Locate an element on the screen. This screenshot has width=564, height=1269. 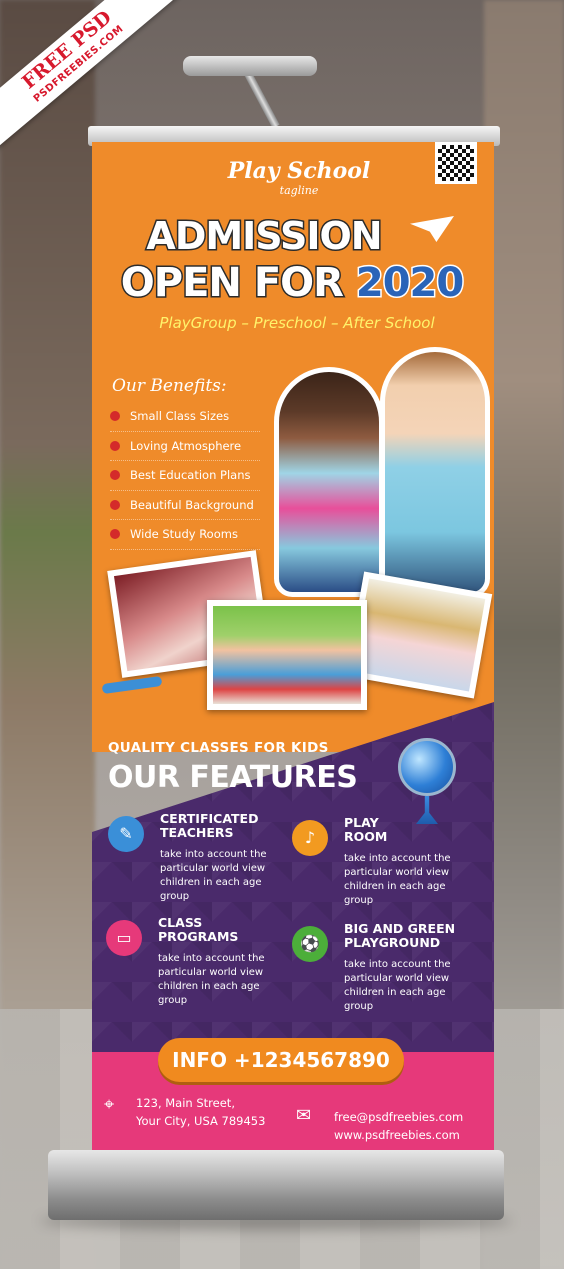
headline-open-for-text: OPEN FOR is located at coordinates (232, 283).